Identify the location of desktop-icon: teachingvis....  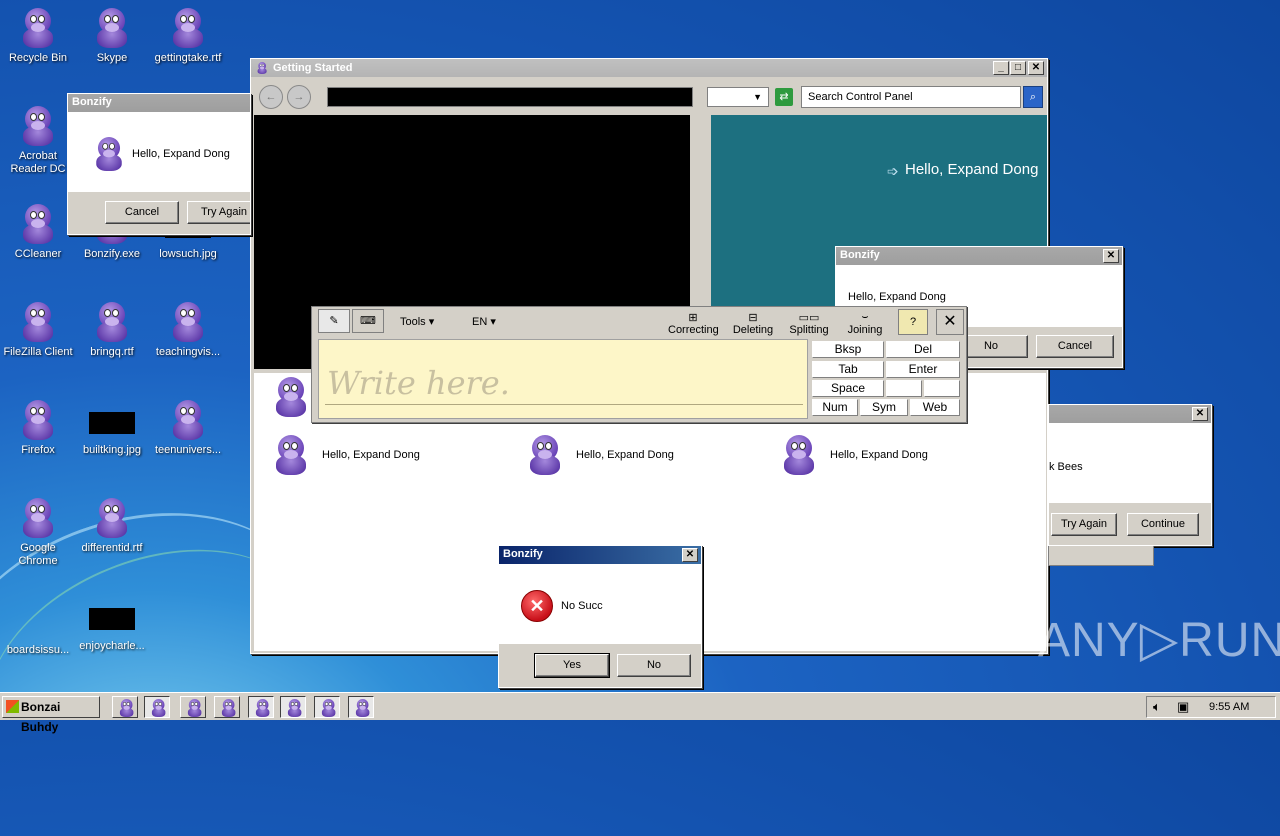
(188, 330).